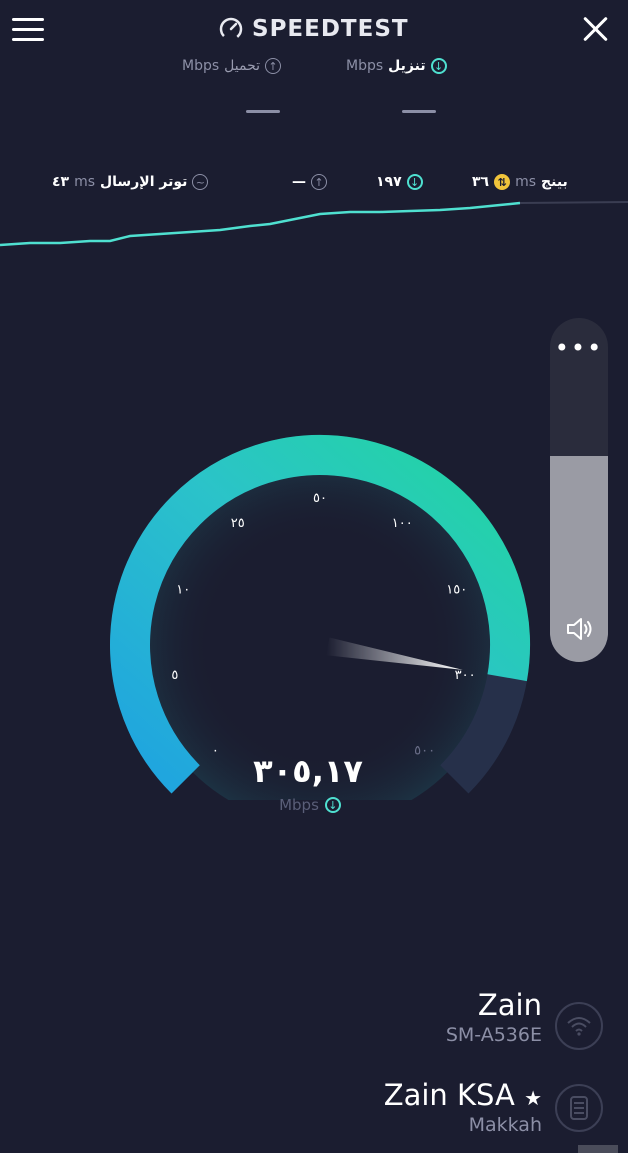 This screenshot has height=1153, width=628. I want to click on isp-info: Zain SM-A536E, so click(493, 1017).